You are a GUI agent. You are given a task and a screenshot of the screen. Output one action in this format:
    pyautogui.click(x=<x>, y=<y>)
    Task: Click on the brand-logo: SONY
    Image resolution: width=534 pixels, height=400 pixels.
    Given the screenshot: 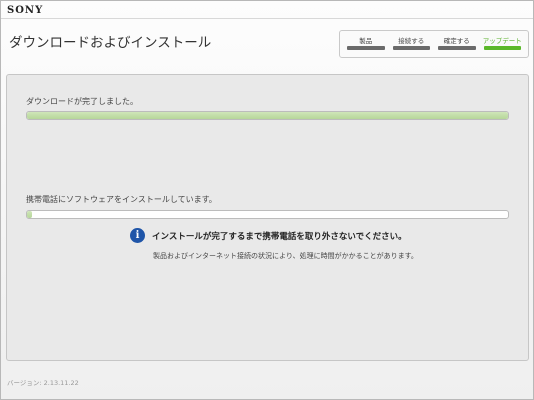 What is the action you would take?
    pyautogui.click(x=25, y=10)
    